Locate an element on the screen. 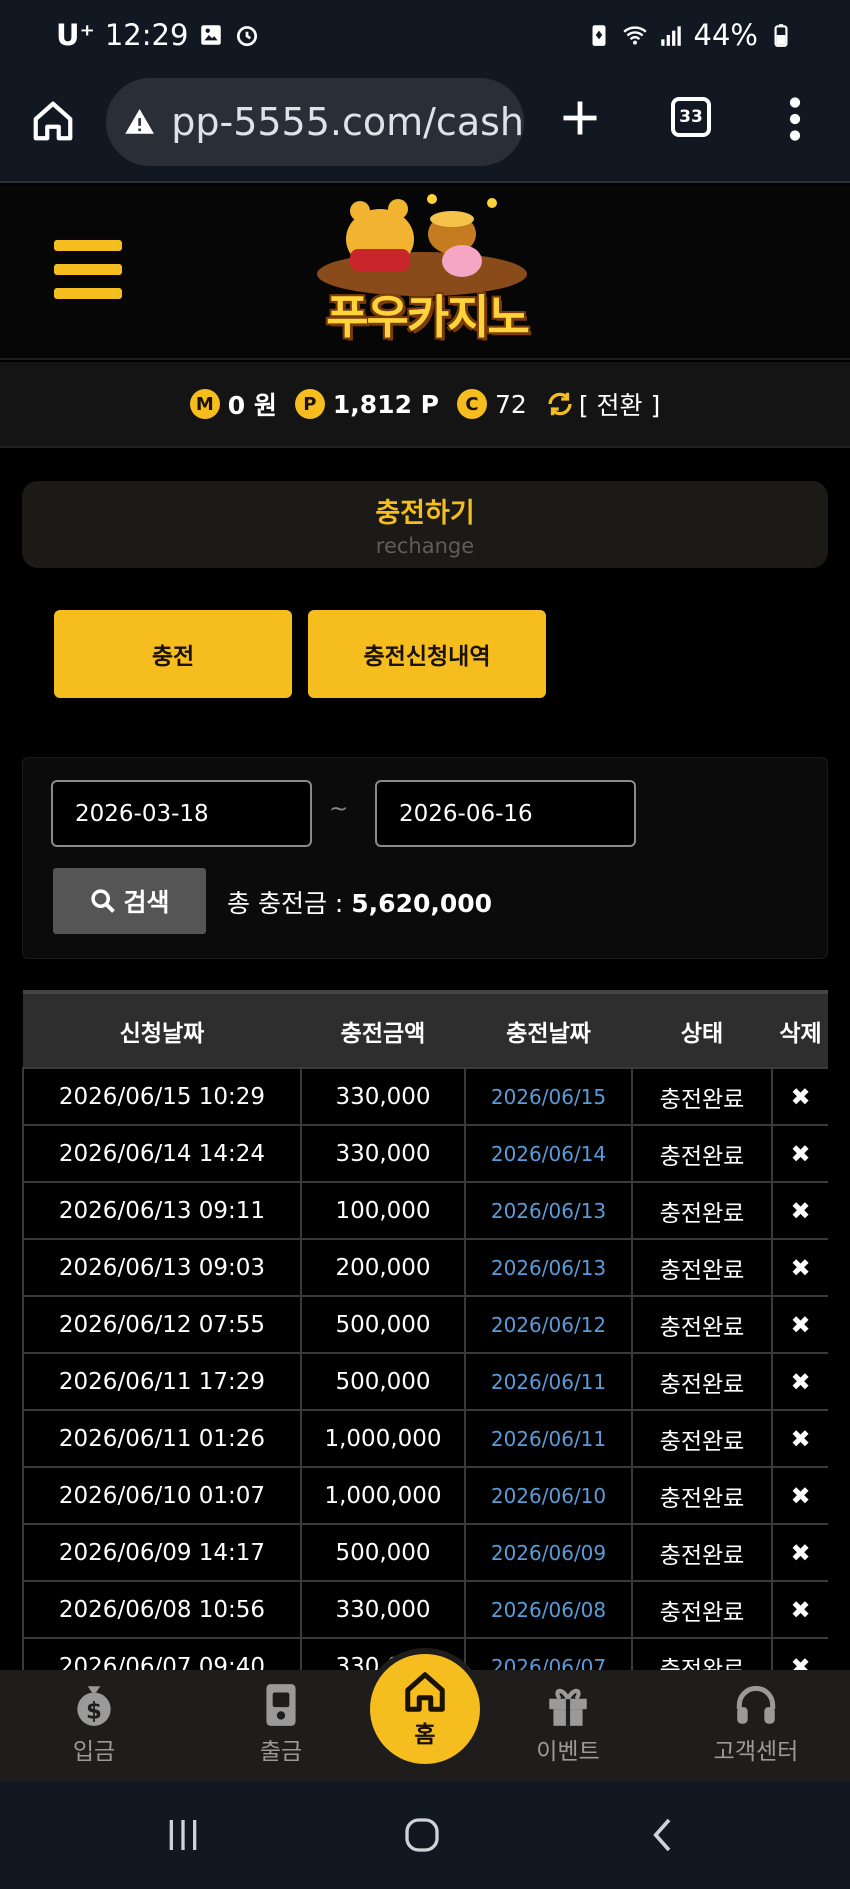 This screenshot has height=1889, width=850. requested-date-cell: 2026/06/13 09:03 is located at coordinates (162, 1267).